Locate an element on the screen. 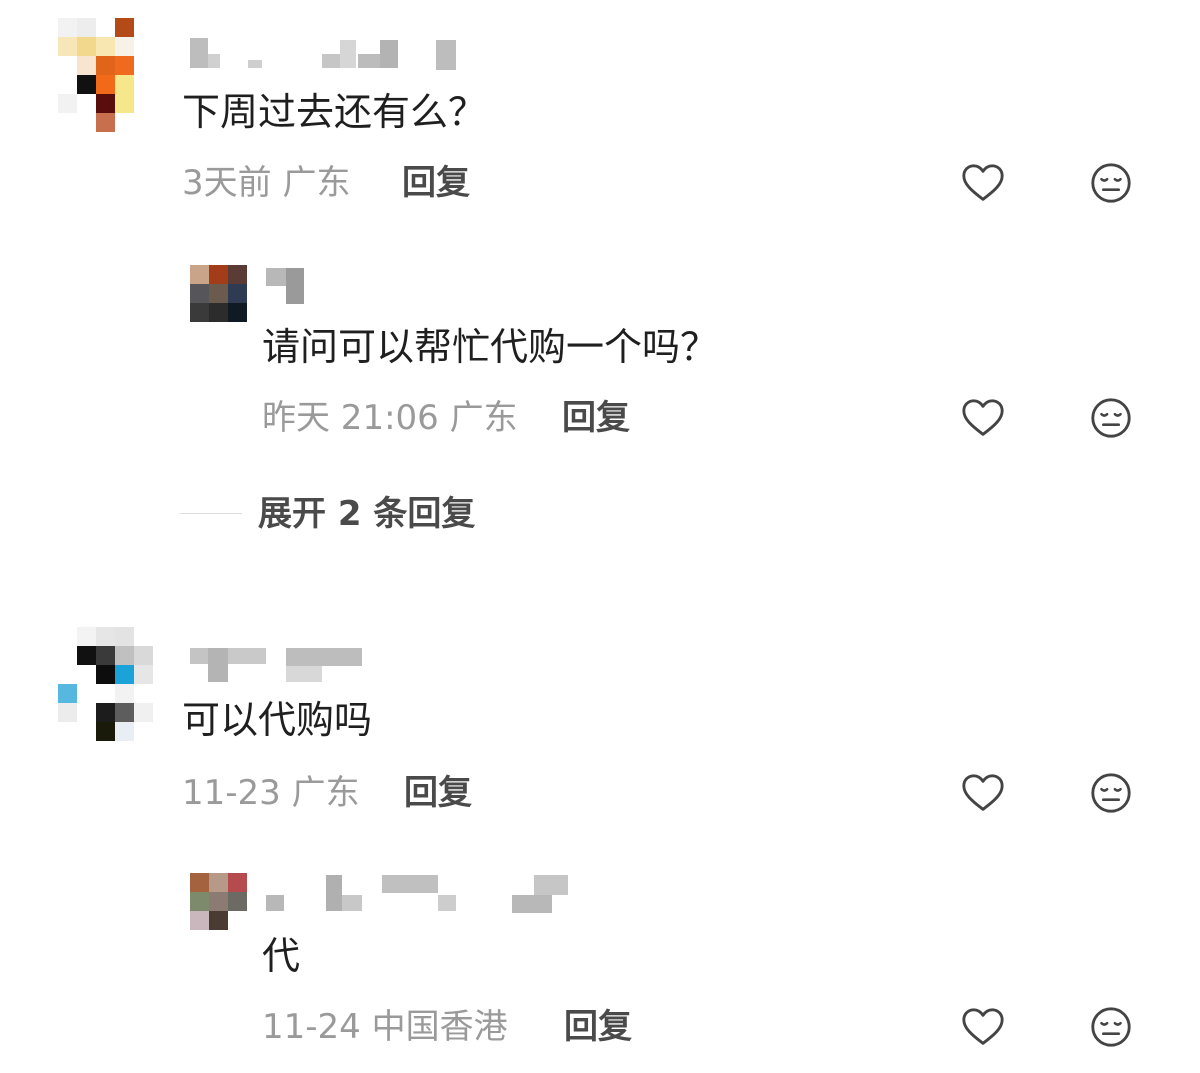 Image resolution: width=1200 pixels, height=1073 pixels. expand-replies-button: 展开 2 条回复 is located at coordinates (366, 514).